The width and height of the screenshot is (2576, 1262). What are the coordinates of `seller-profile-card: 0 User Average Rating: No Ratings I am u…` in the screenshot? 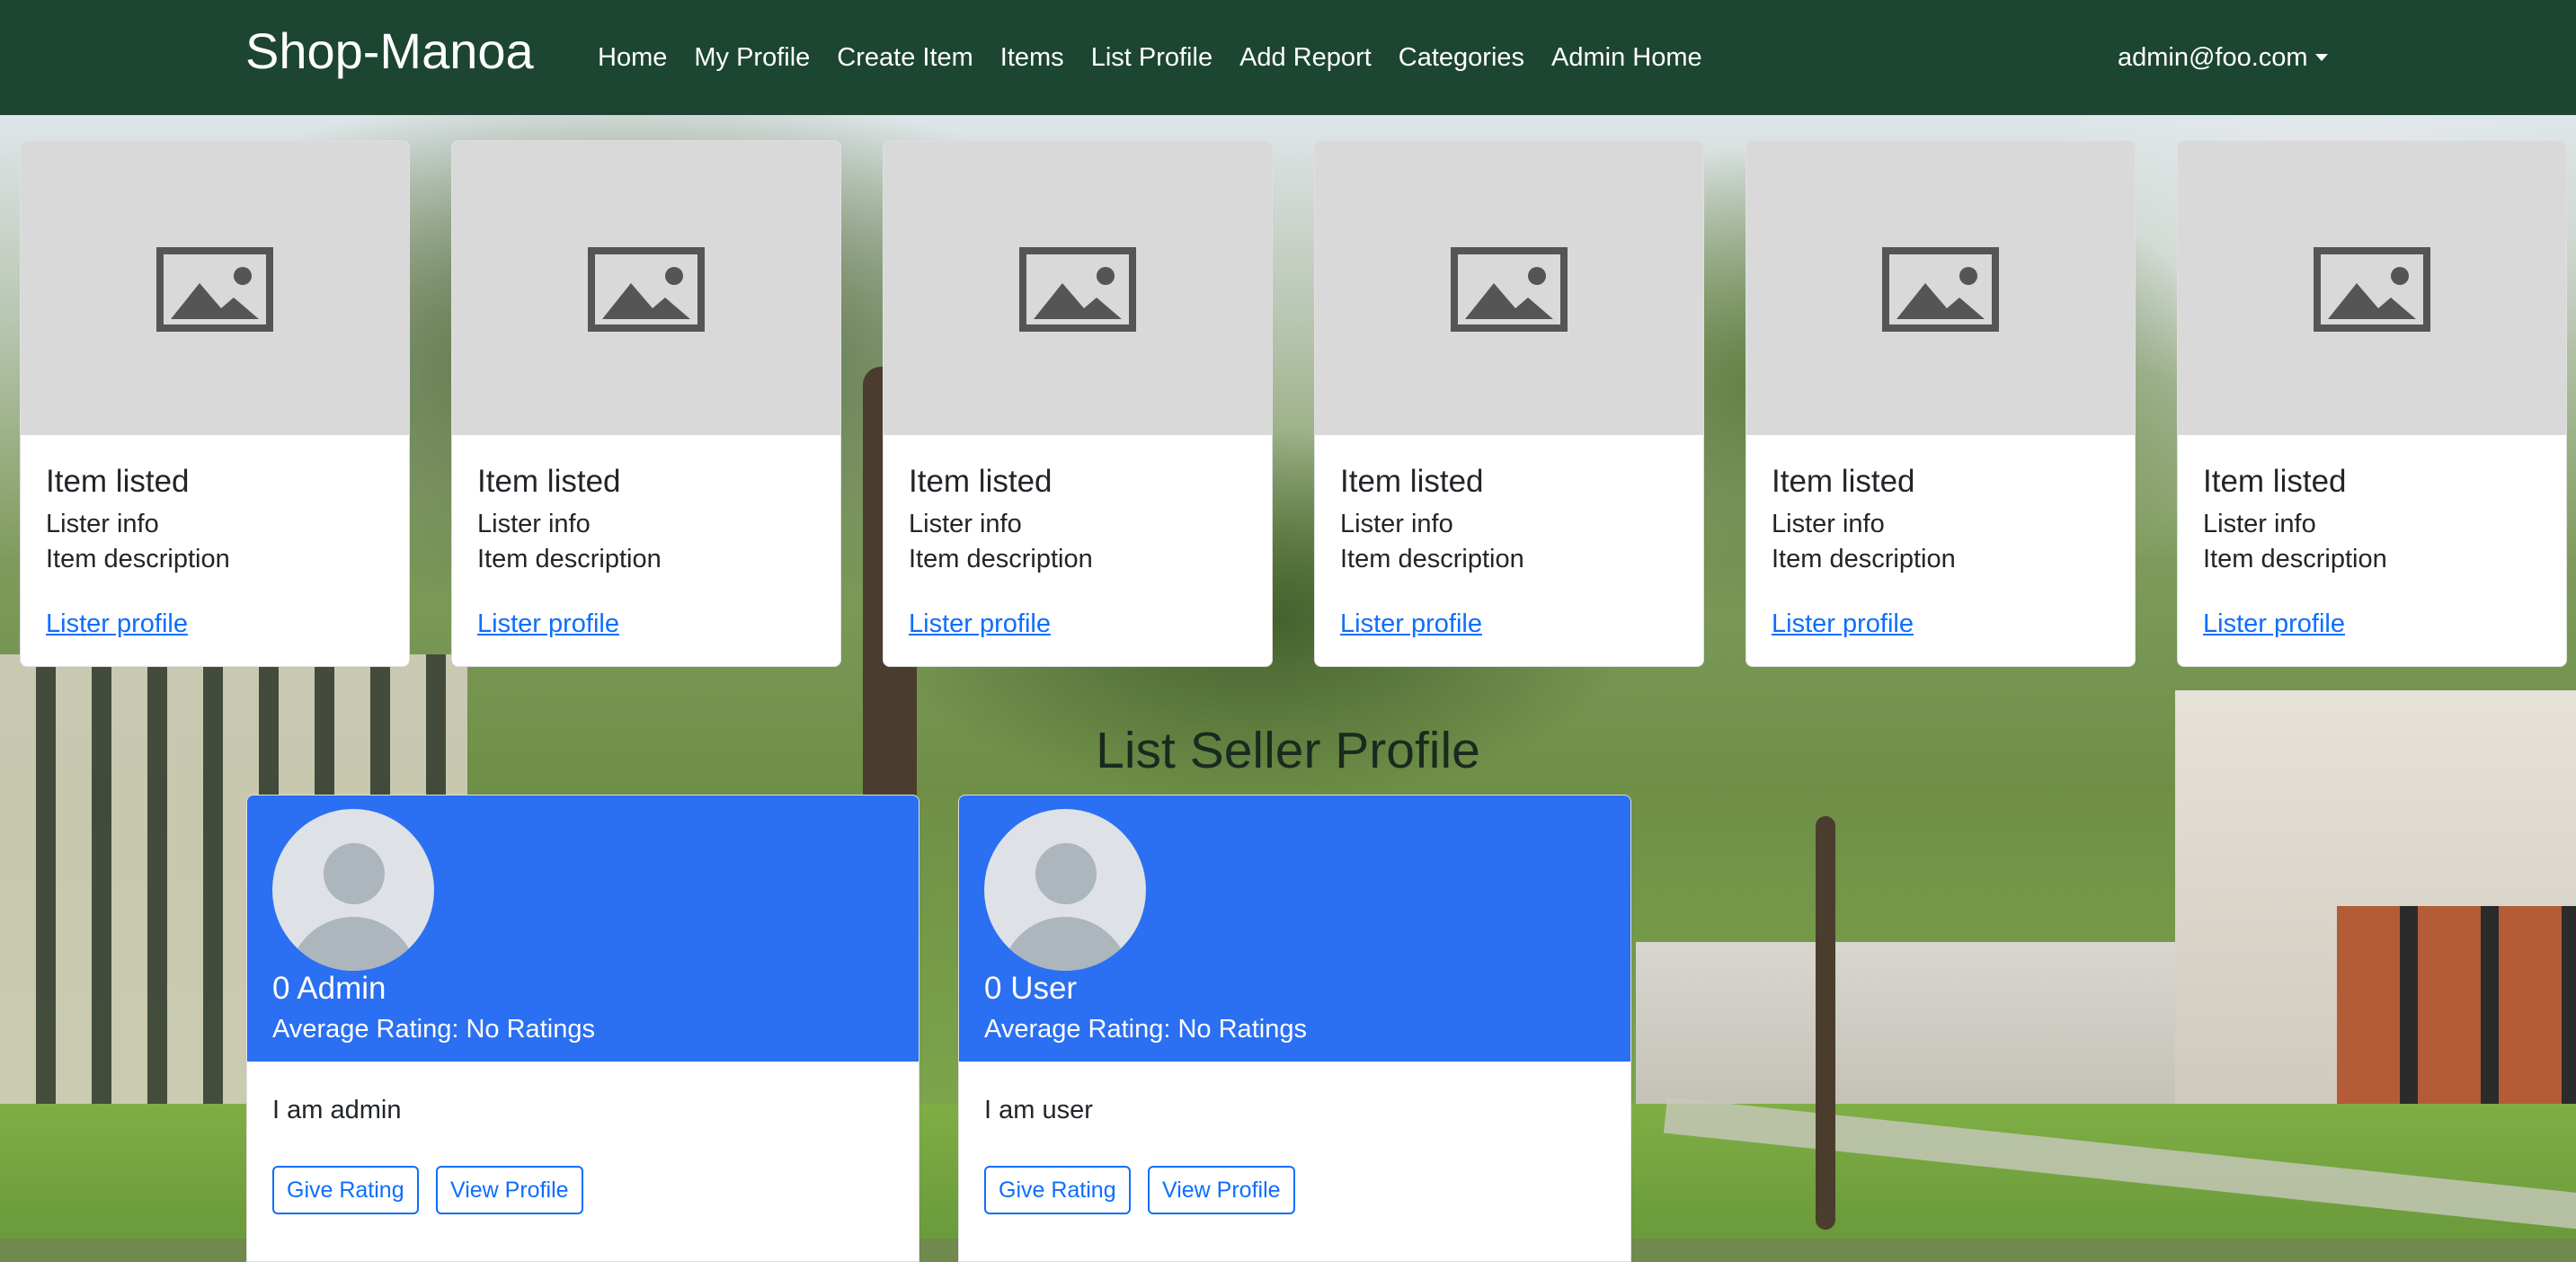 It's located at (1294, 1028).